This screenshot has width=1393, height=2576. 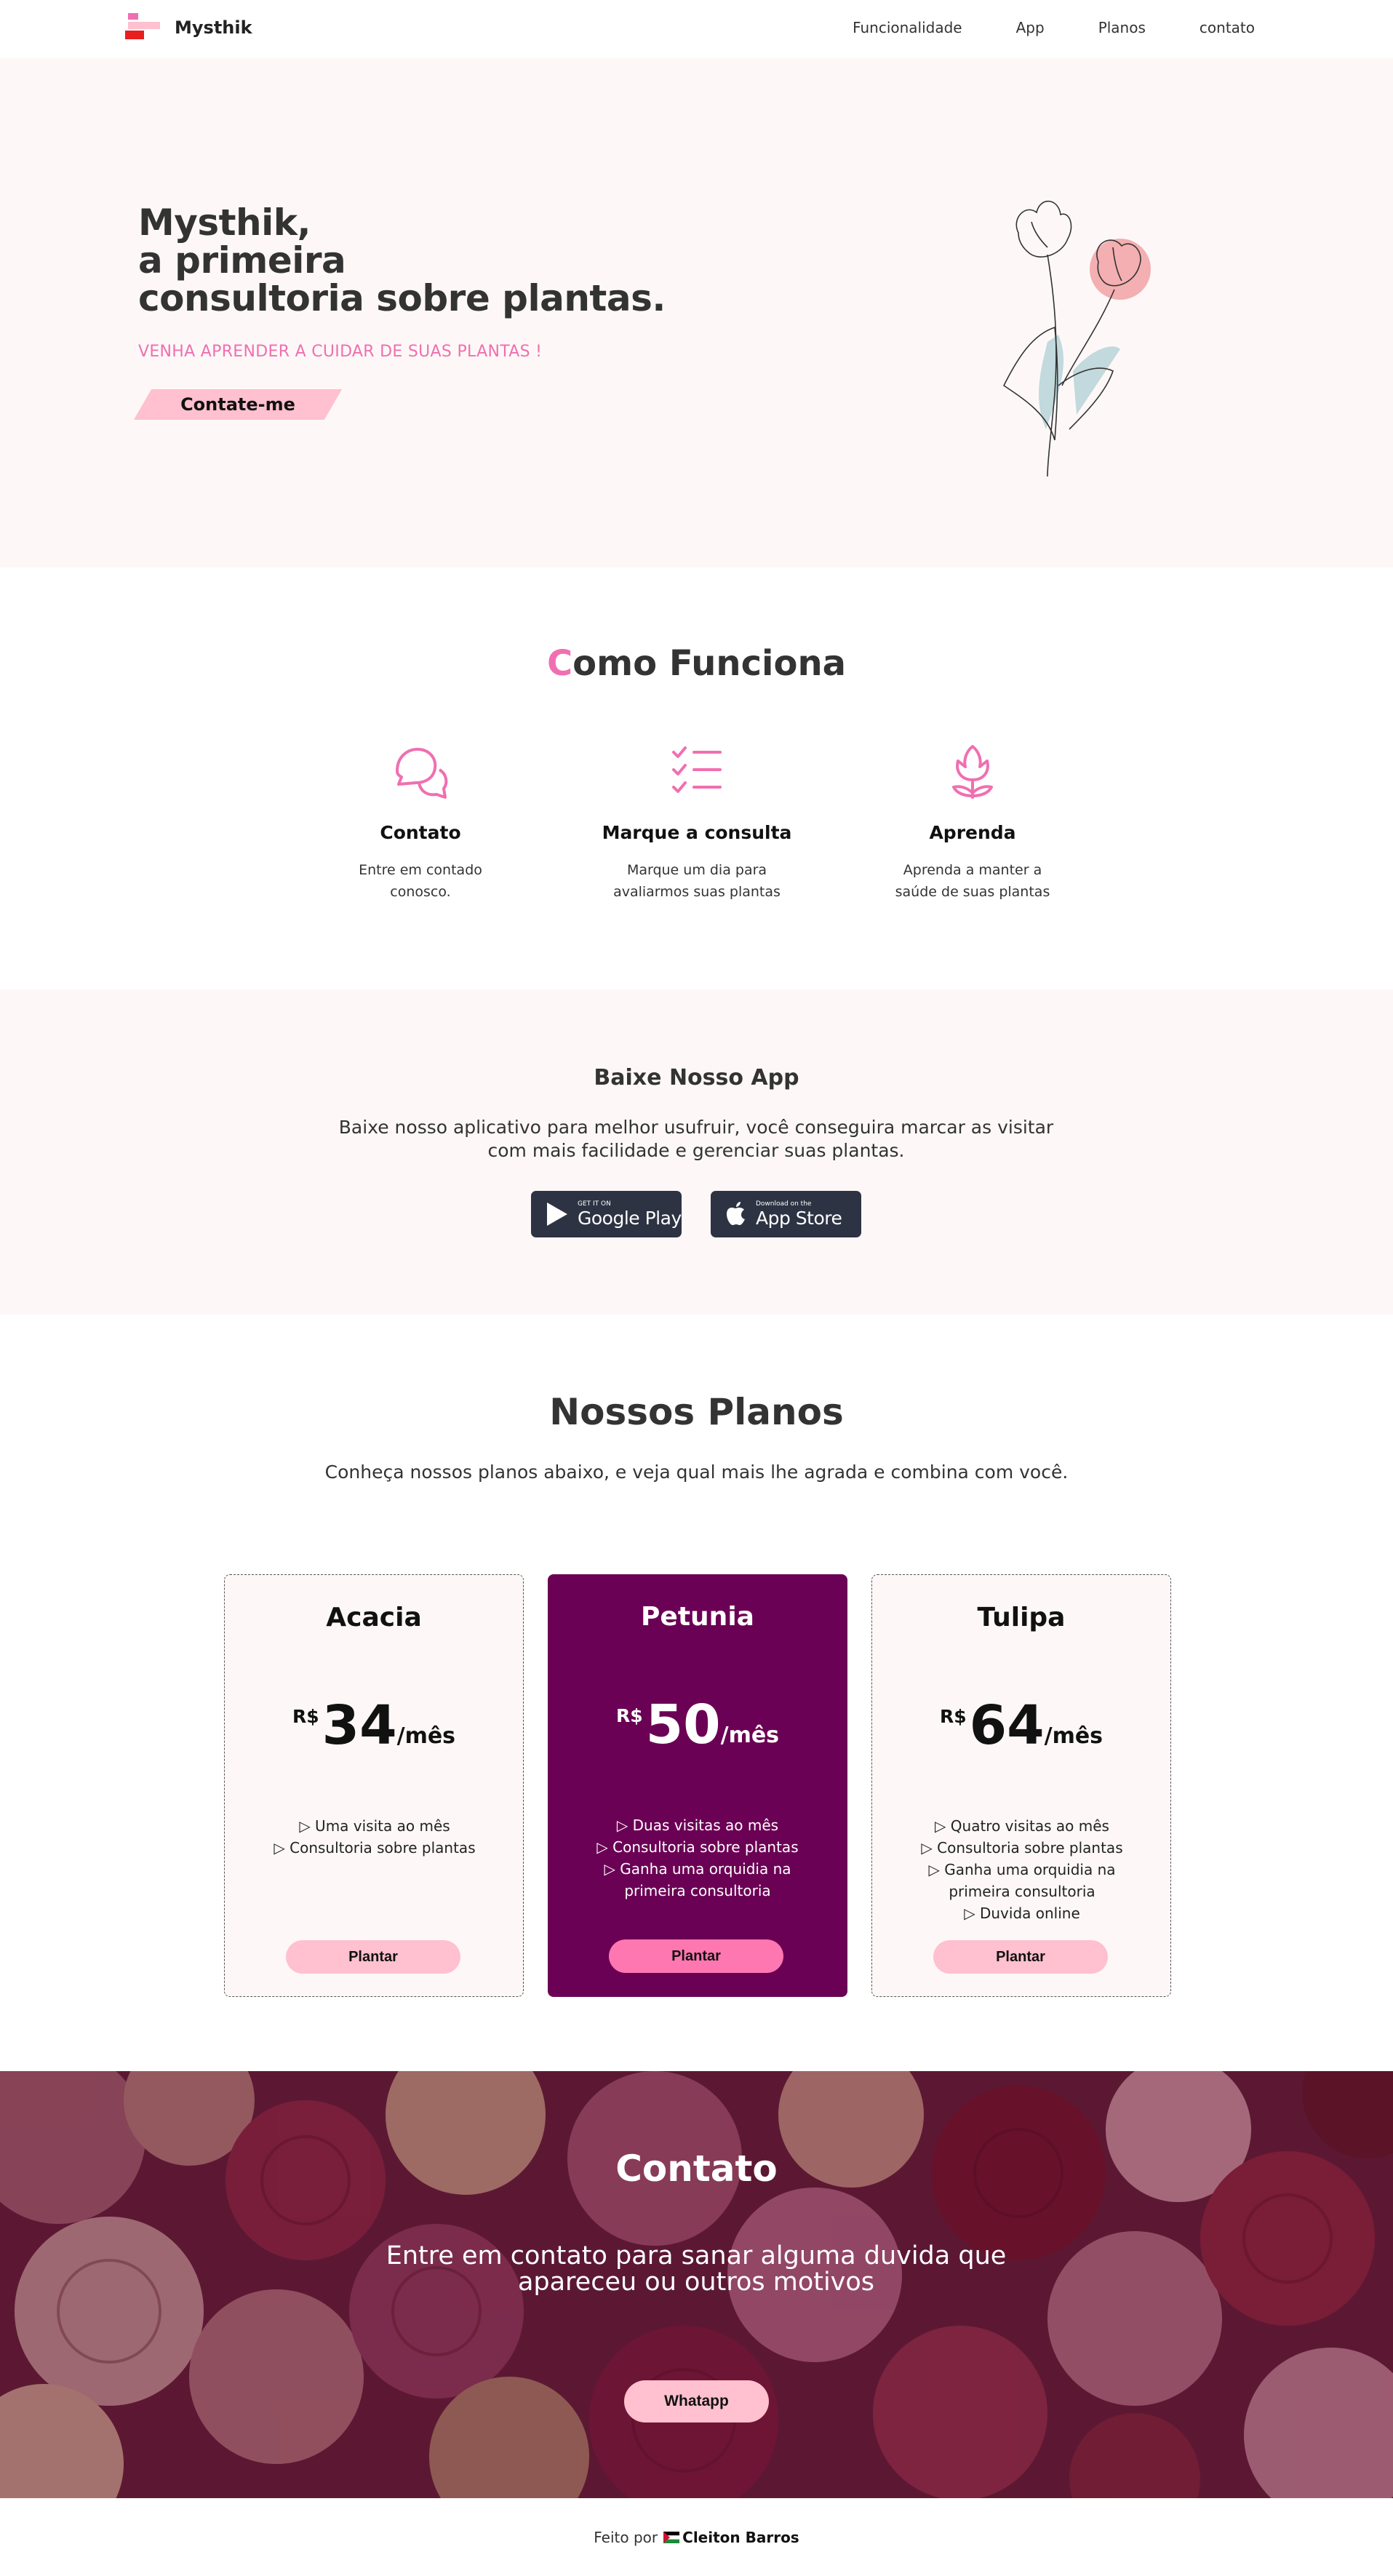 I want to click on feature-contato: Contato Entre em contado conosco., so click(x=421, y=822).